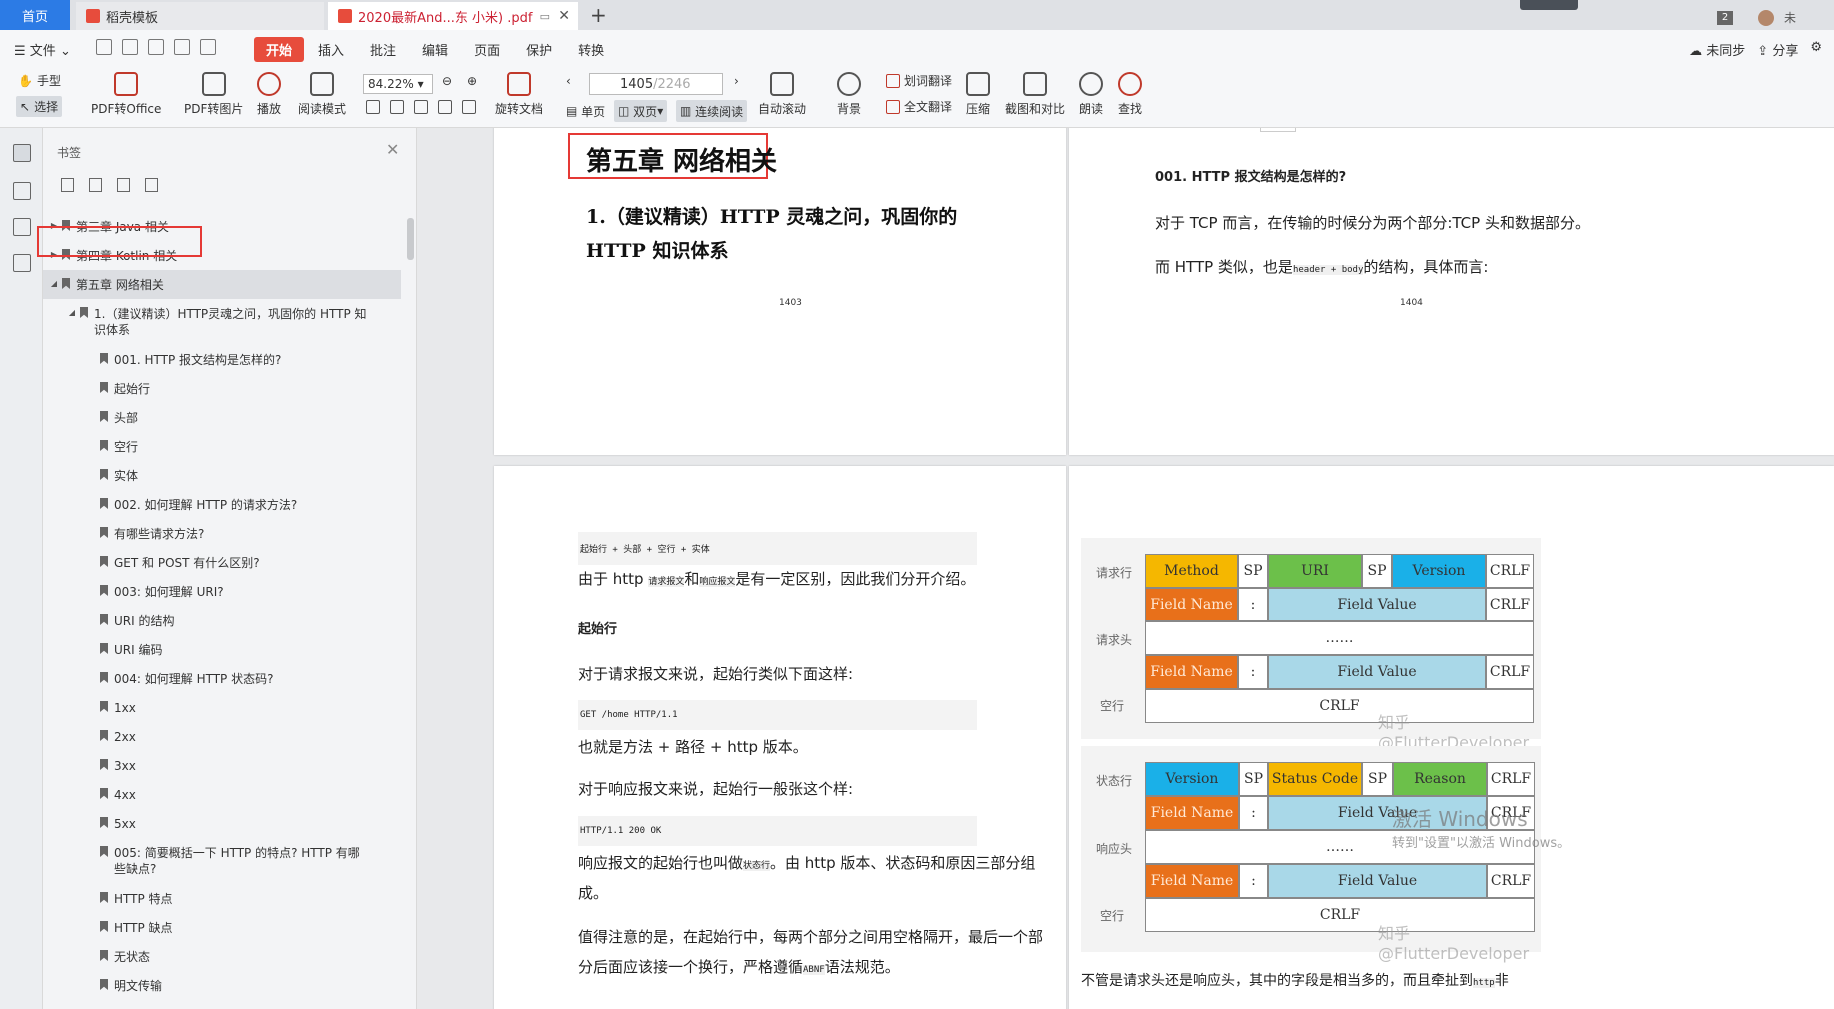 This screenshot has height=1009, width=1834. I want to click on menu-edit: 编辑, so click(435, 49).